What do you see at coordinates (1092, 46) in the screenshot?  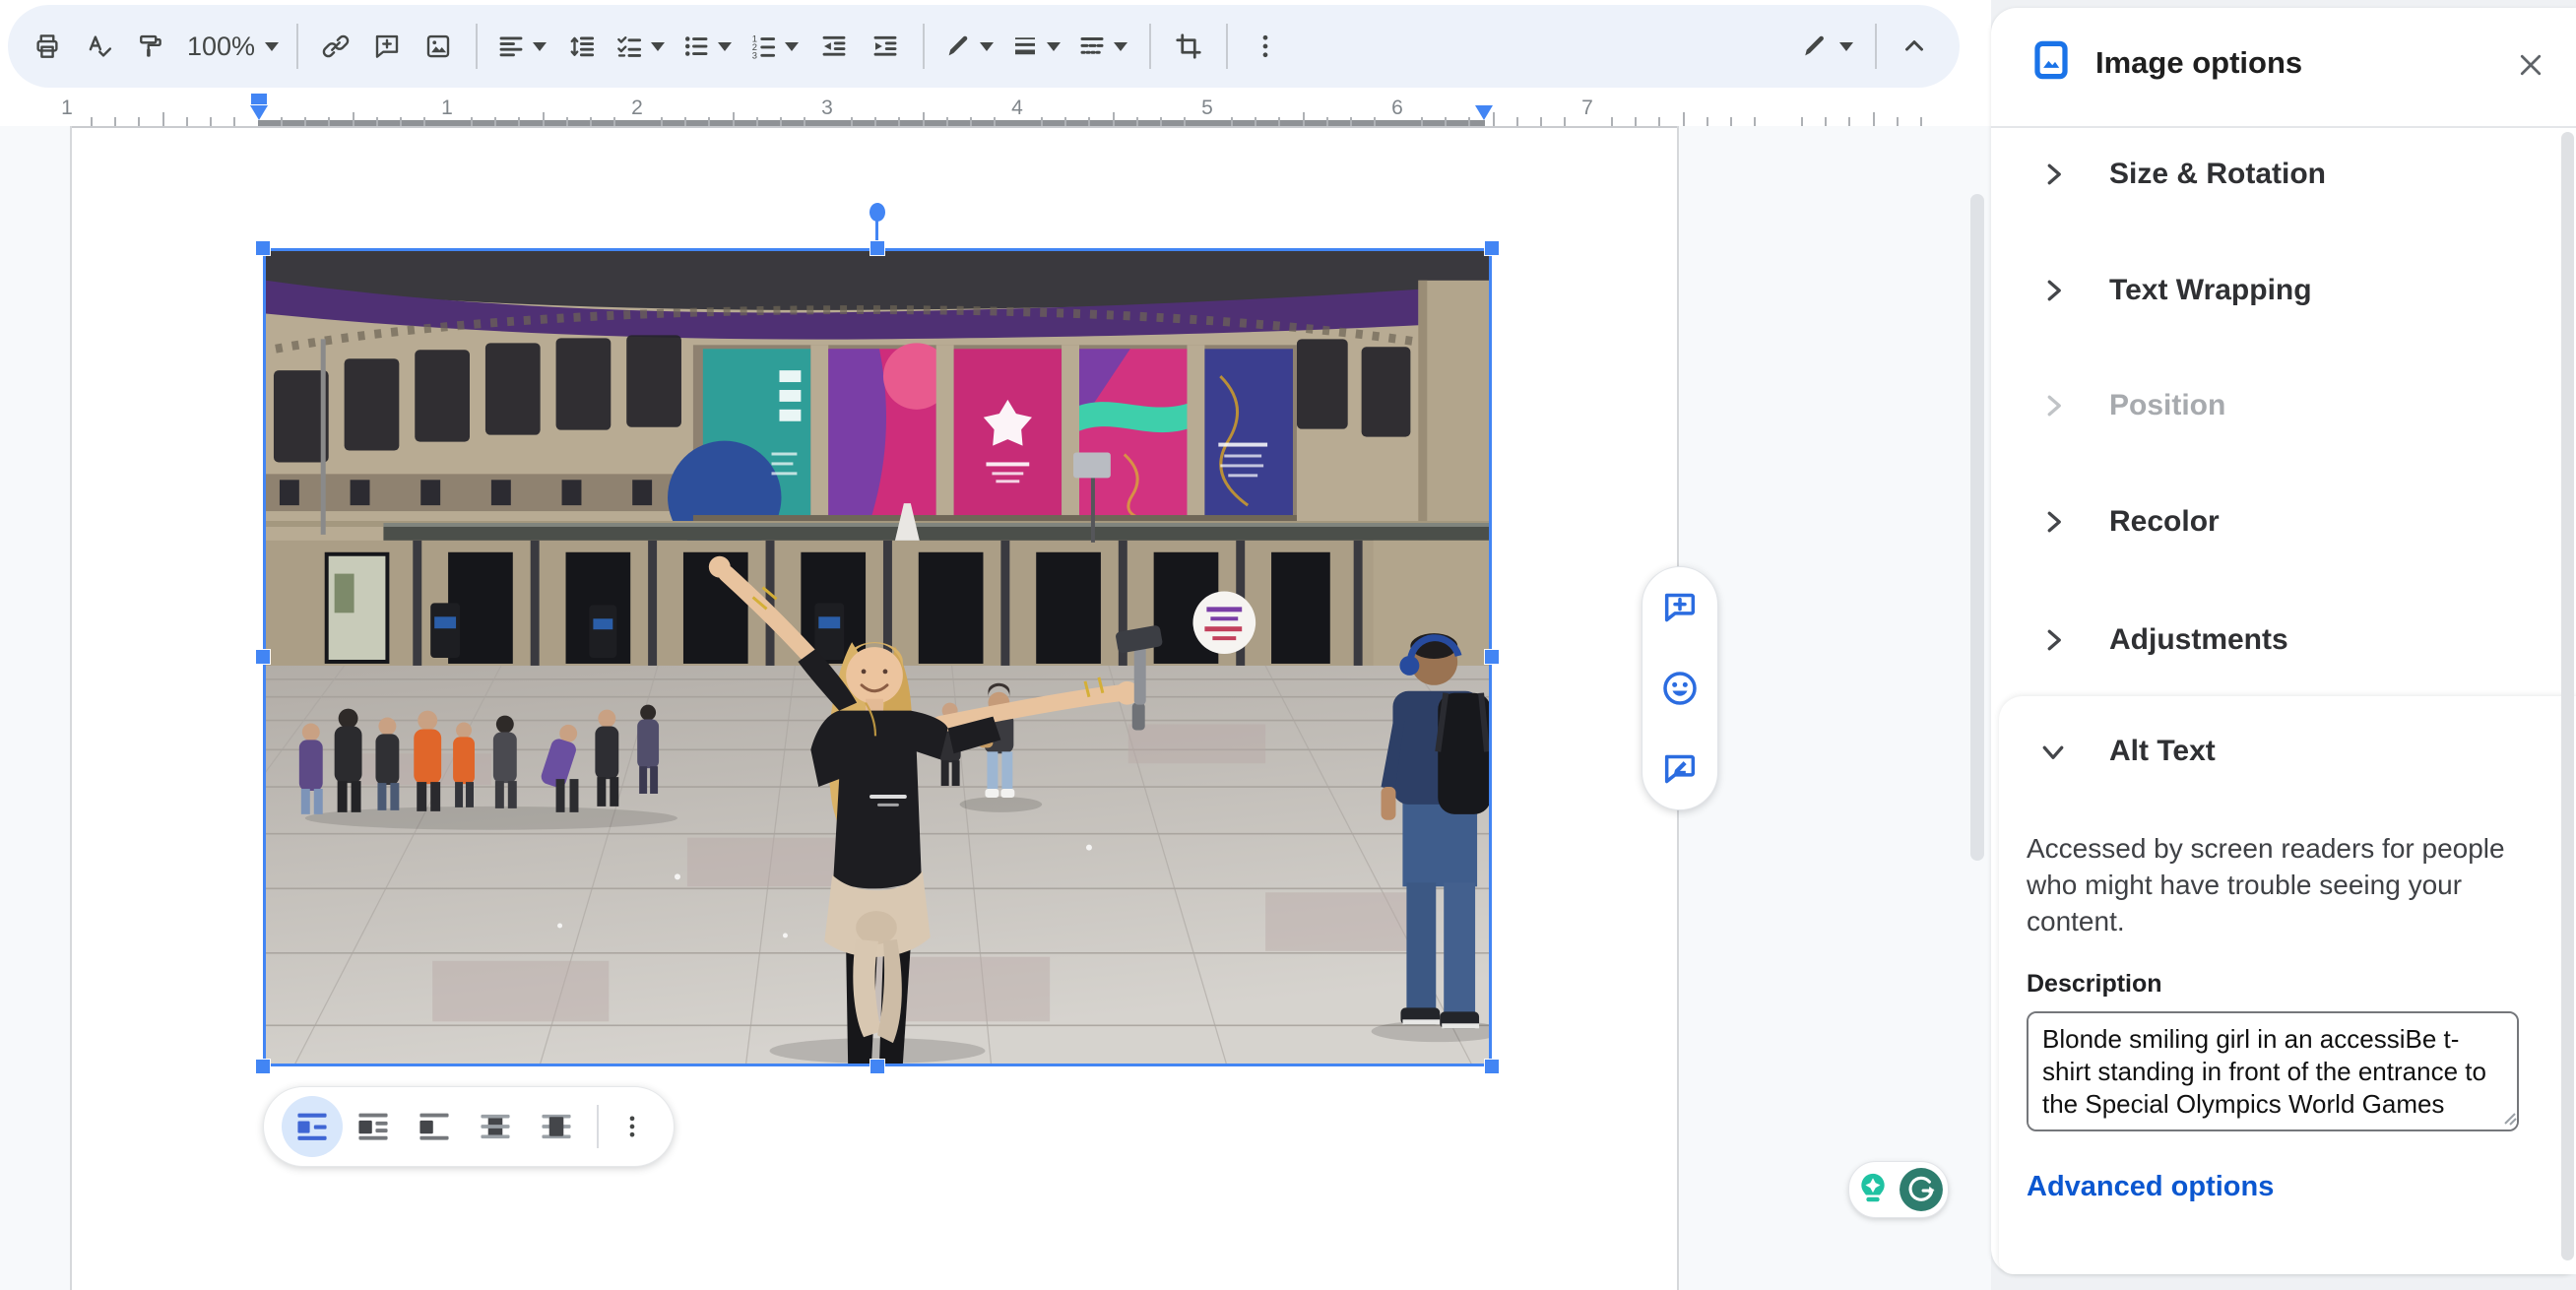 I see `border-dash-icon` at bounding box center [1092, 46].